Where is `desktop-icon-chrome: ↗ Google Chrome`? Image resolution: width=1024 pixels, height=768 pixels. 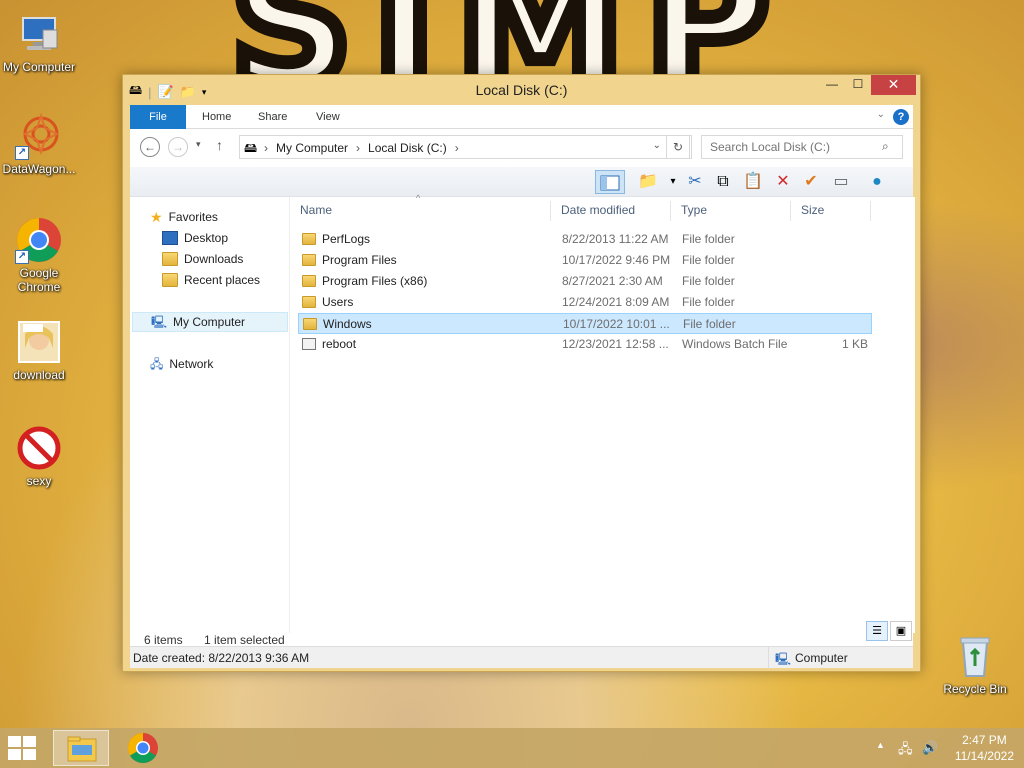 desktop-icon-chrome: ↗ Google Chrome is located at coordinates (39, 255).